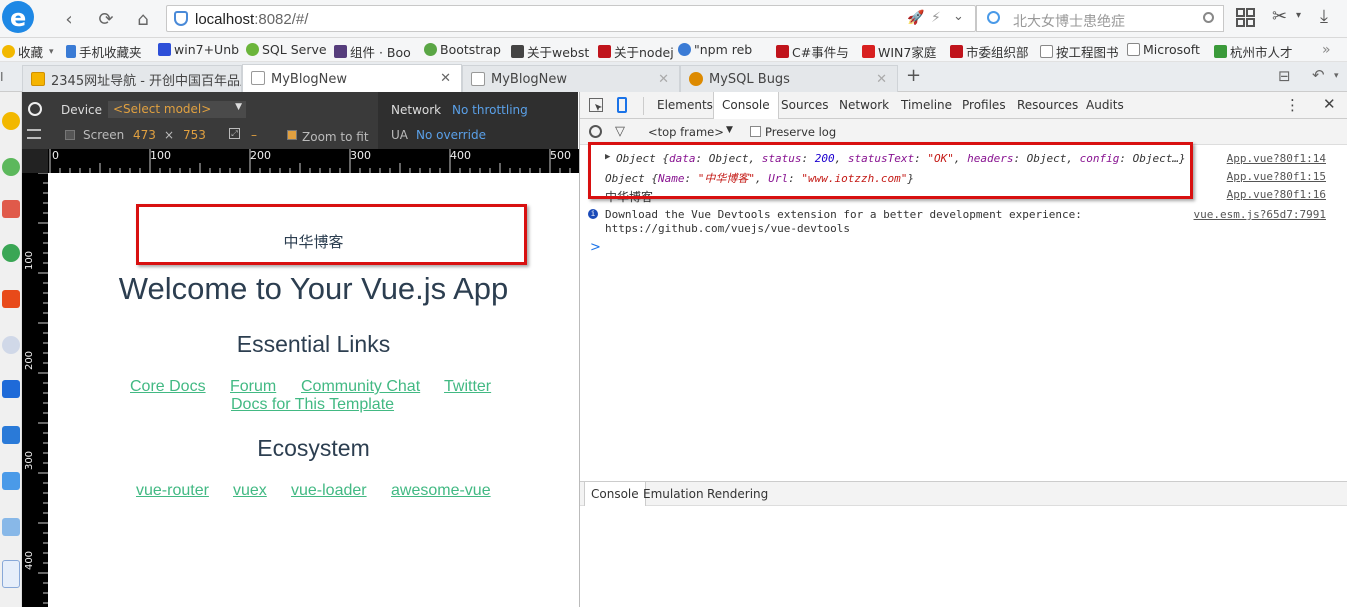 The image size is (1347, 607). Describe the element at coordinates (804, 105) in the screenshot. I see `tab-sources: Sources` at that location.